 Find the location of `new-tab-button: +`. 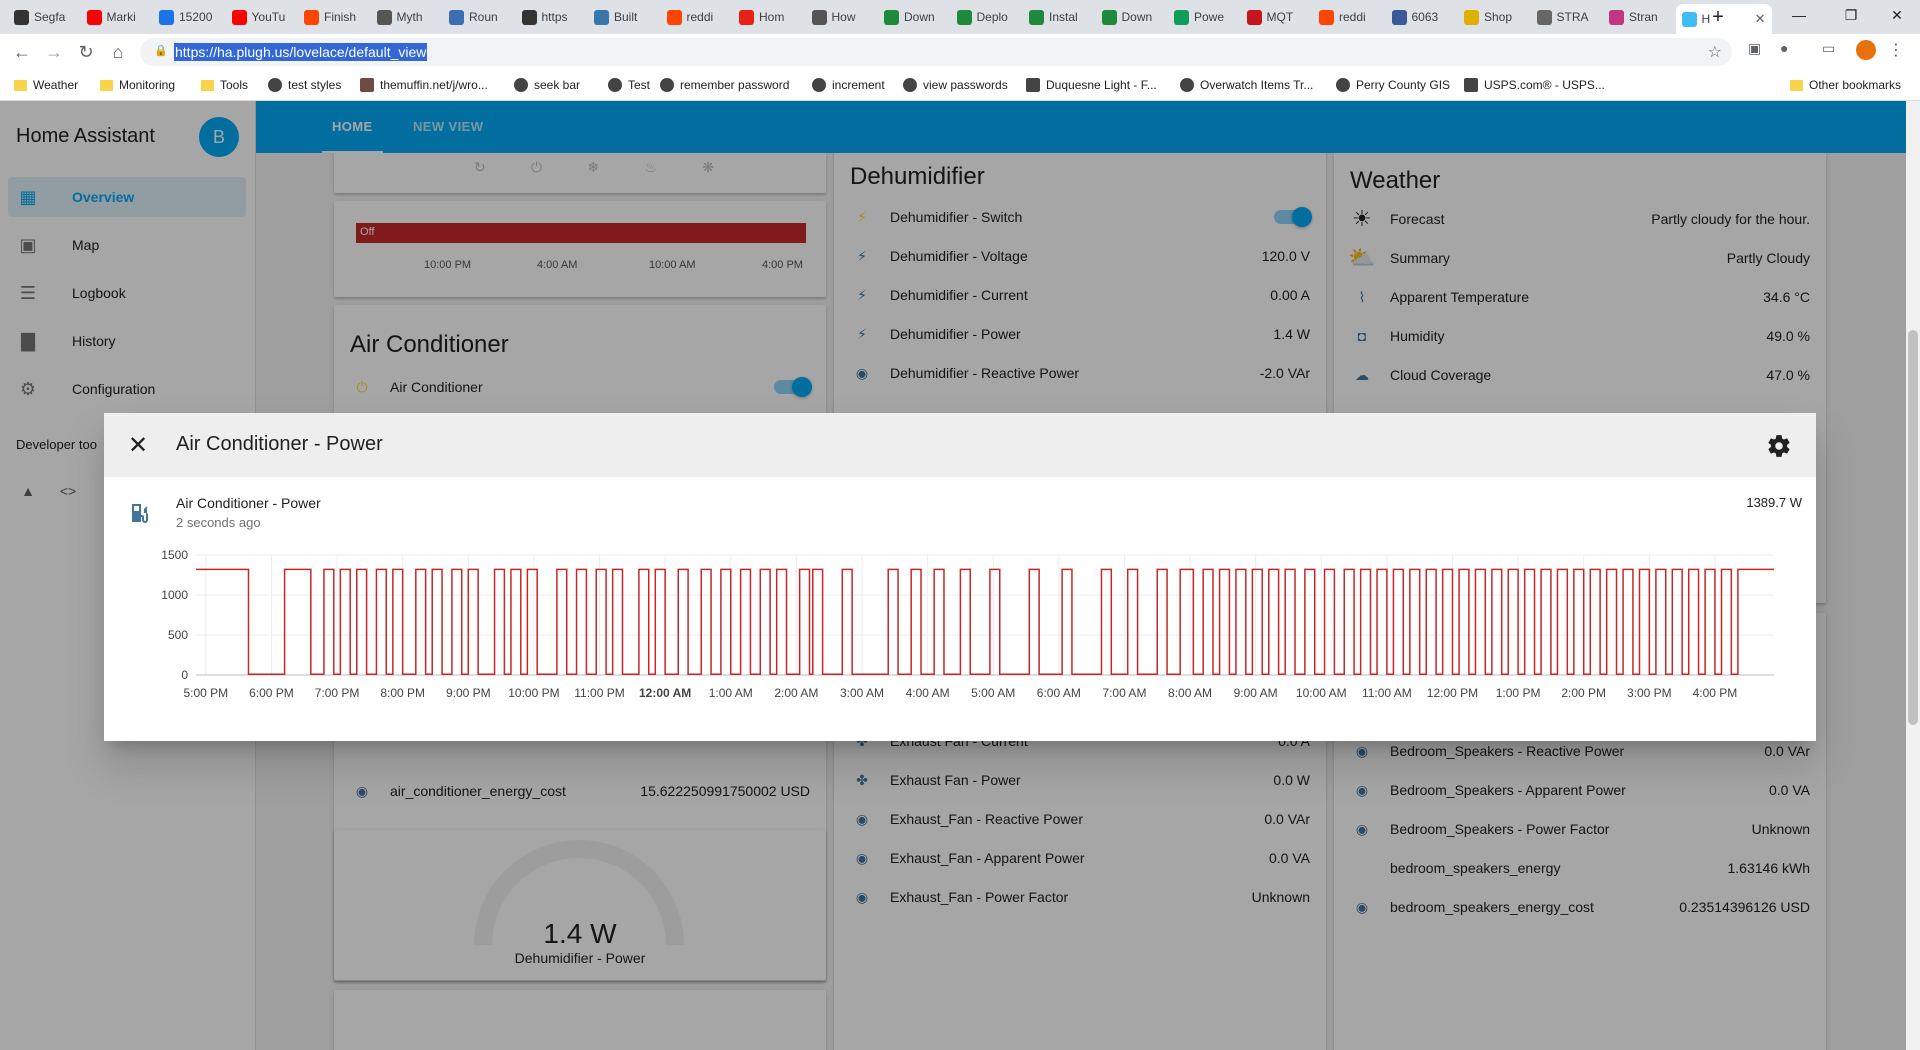

new-tab-button: + is located at coordinates (1718, 17).